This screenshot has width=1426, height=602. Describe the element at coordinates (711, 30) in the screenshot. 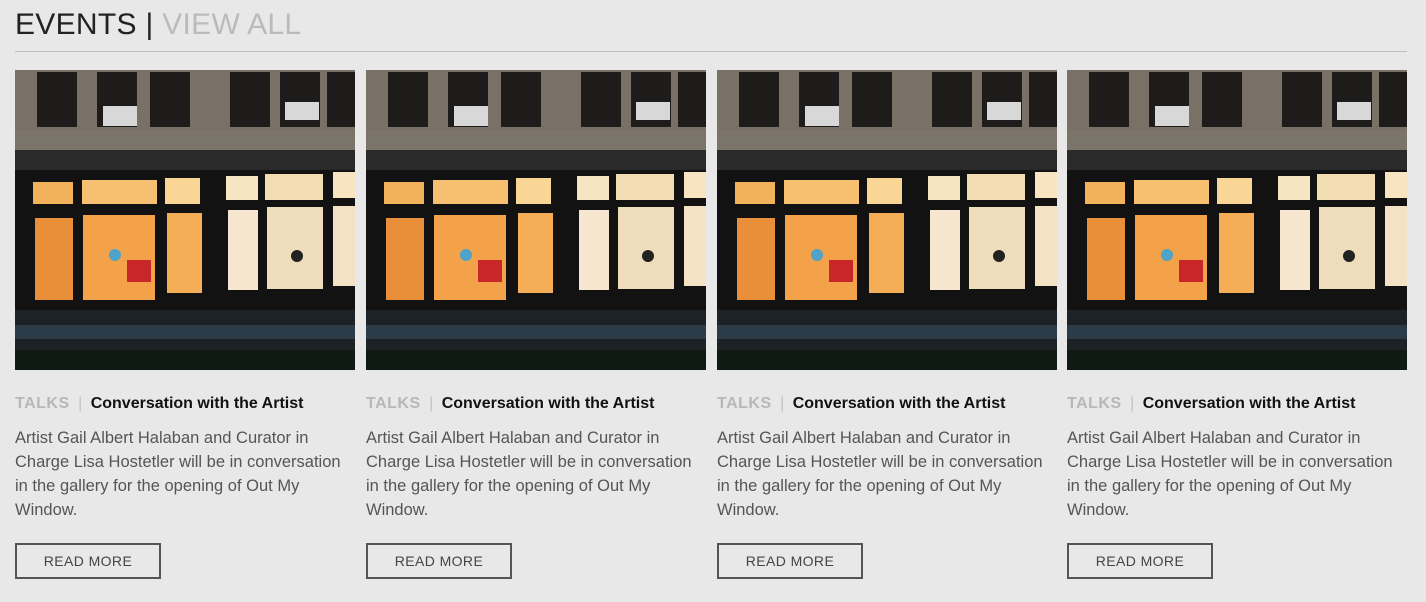

I see `events-header: EVENTS | VIEW ALL` at that location.